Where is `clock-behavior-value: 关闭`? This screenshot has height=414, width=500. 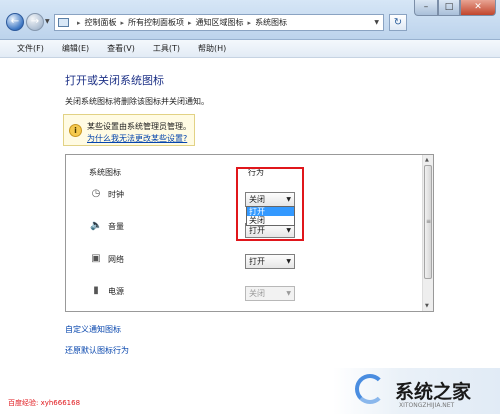 clock-behavior-value: 关闭 is located at coordinates (257, 199).